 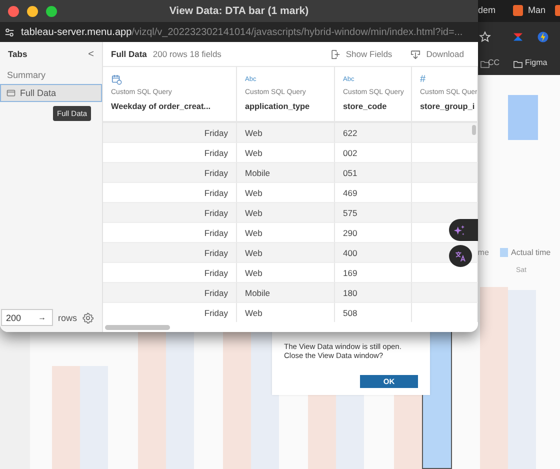 What do you see at coordinates (68, 317) in the screenshot?
I see `rows-label: rows` at bounding box center [68, 317].